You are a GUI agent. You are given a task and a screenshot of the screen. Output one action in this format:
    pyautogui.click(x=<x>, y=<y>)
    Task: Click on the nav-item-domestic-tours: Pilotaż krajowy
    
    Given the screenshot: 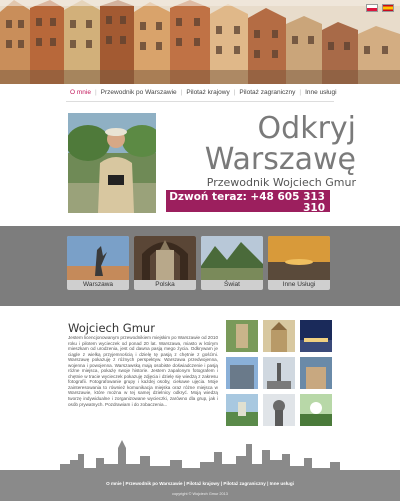 What is the action you would take?
    pyautogui.click(x=207, y=92)
    